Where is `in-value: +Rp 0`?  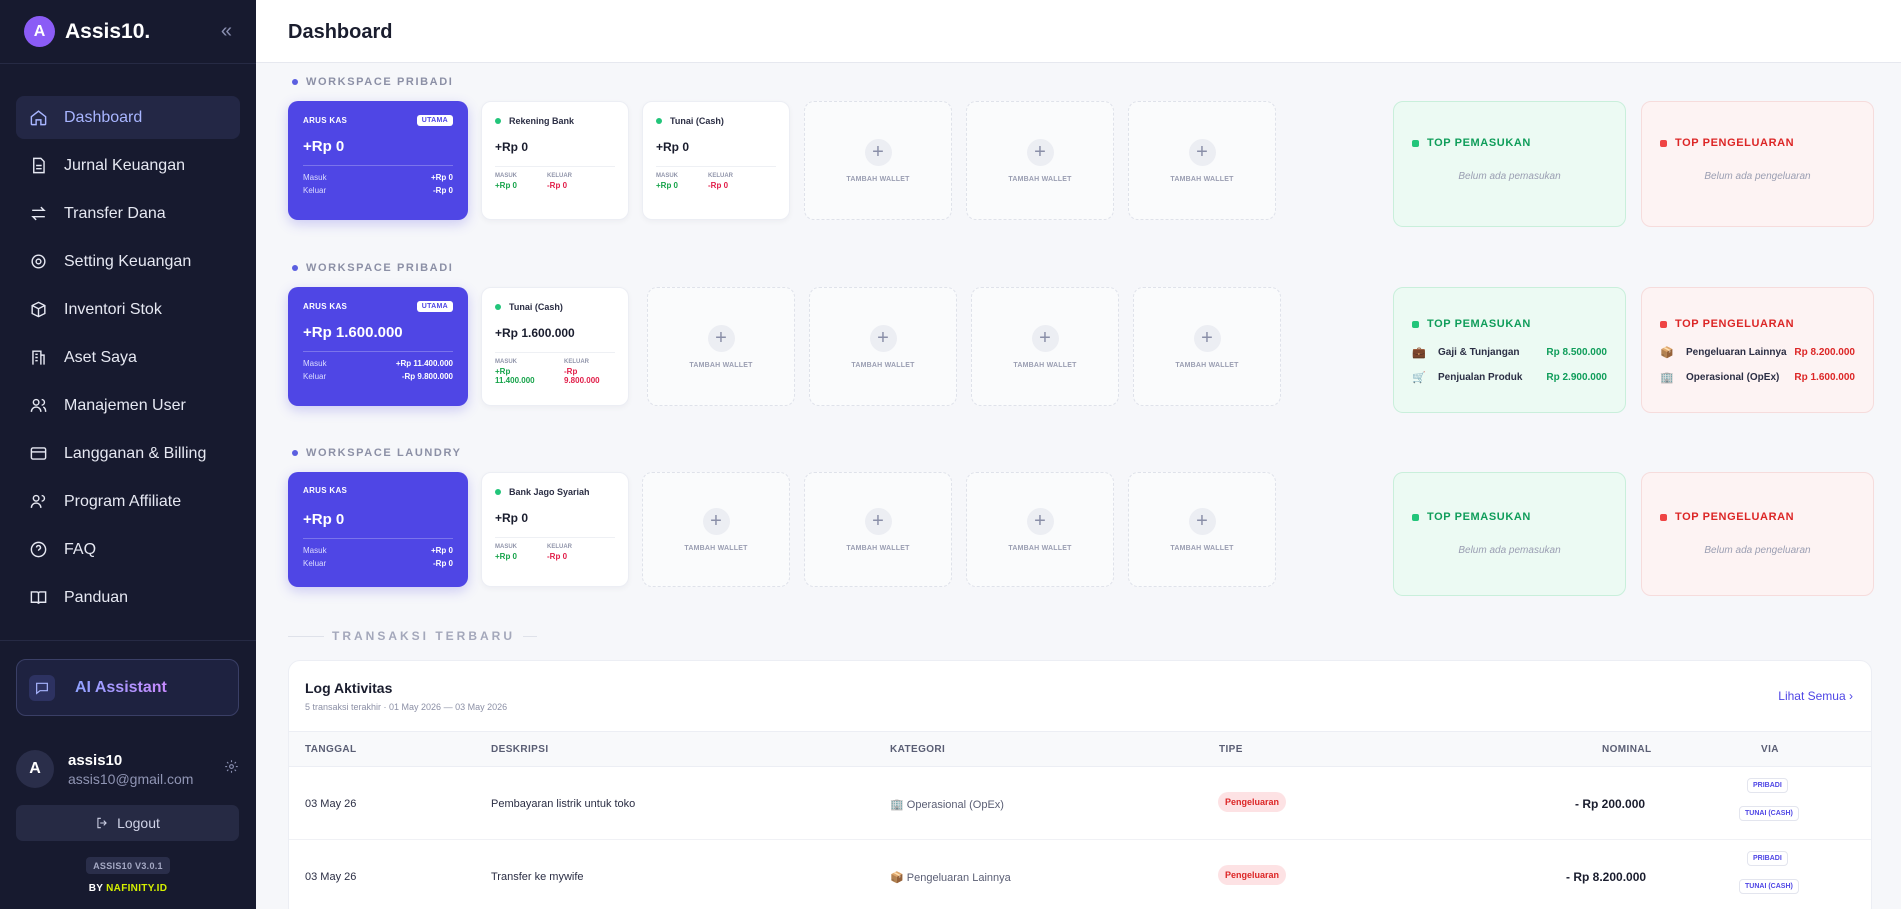 in-value: +Rp 0 is located at coordinates (506, 556).